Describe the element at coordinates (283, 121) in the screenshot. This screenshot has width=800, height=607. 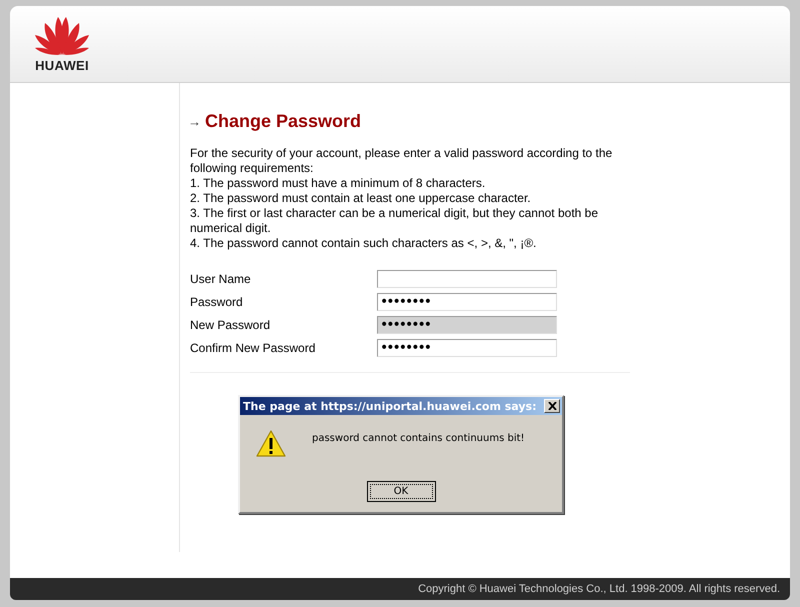
I see `page-title: Change Password` at that location.